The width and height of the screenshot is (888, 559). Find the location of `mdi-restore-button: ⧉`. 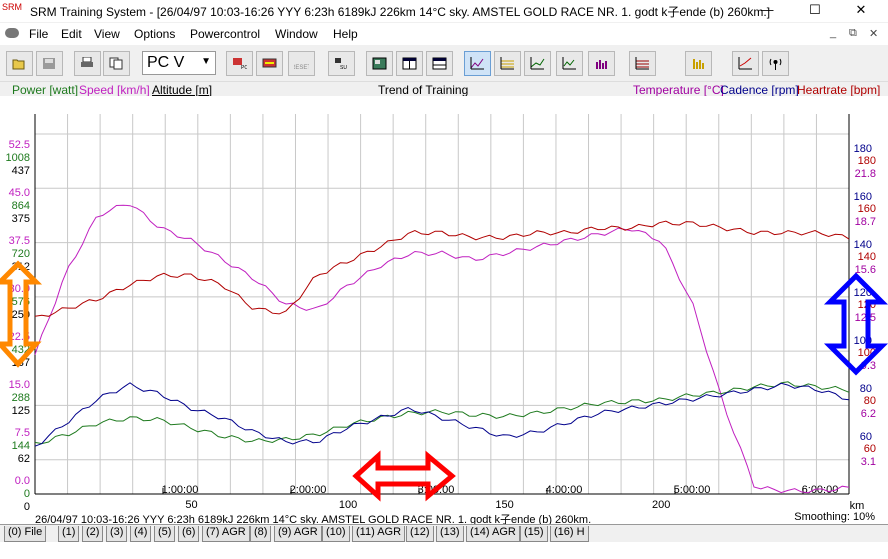

mdi-restore-button: ⧉ is located at coordinates (853, 33).